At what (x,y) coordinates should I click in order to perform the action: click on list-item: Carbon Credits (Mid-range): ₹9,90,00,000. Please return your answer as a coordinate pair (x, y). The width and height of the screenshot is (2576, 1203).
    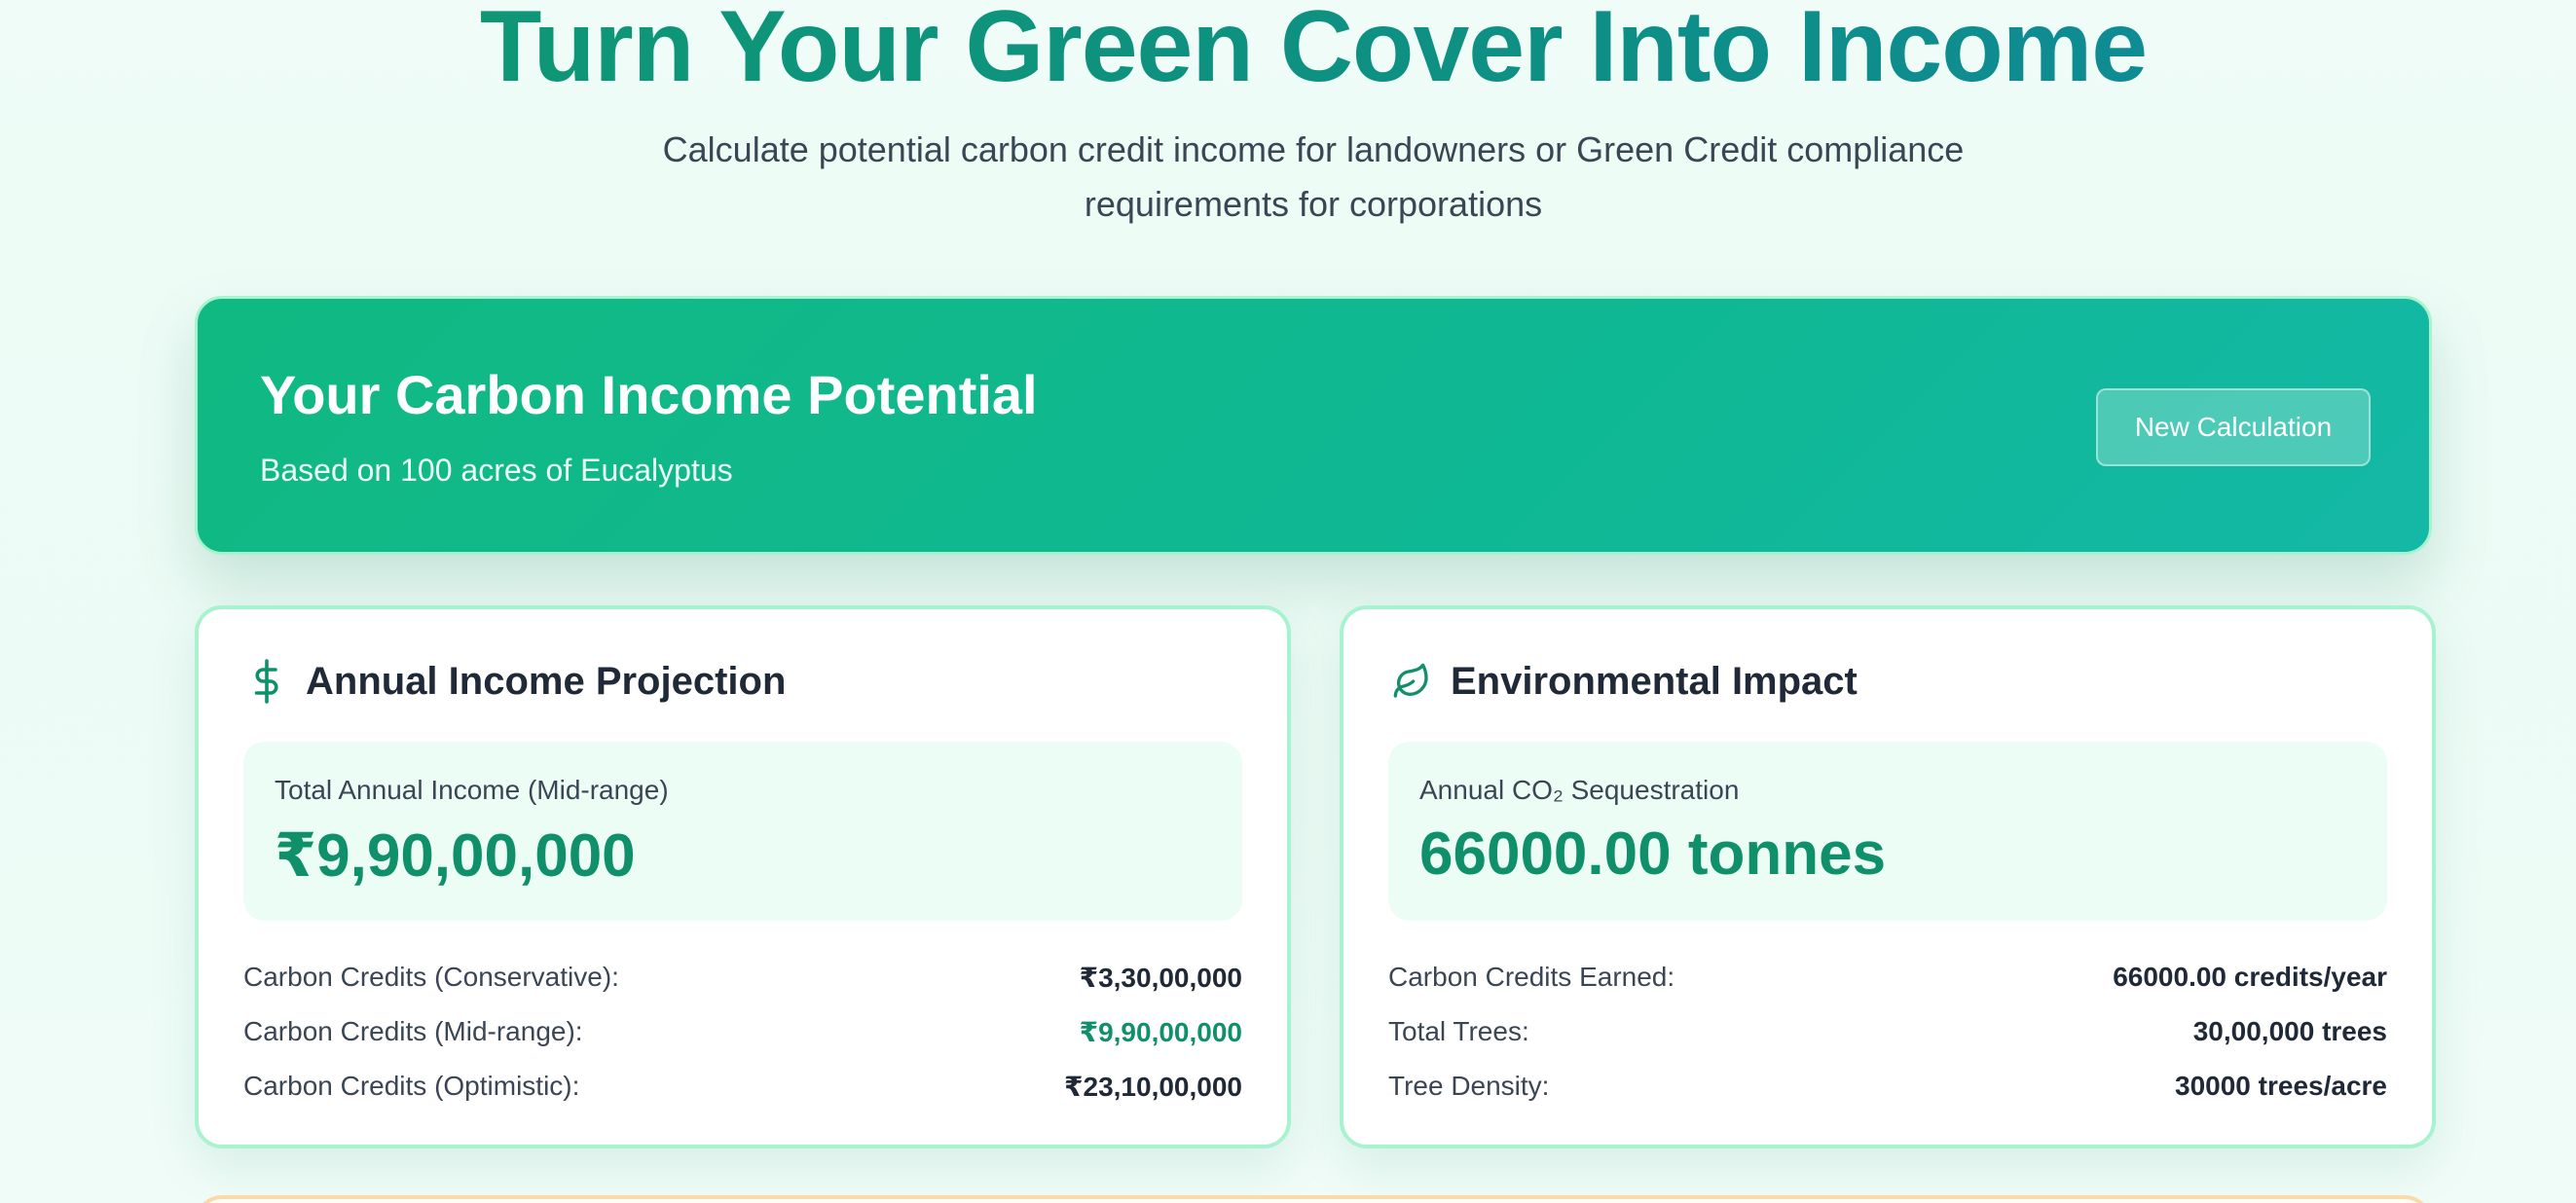
    Looking at the image, I should click on (742, 1031).